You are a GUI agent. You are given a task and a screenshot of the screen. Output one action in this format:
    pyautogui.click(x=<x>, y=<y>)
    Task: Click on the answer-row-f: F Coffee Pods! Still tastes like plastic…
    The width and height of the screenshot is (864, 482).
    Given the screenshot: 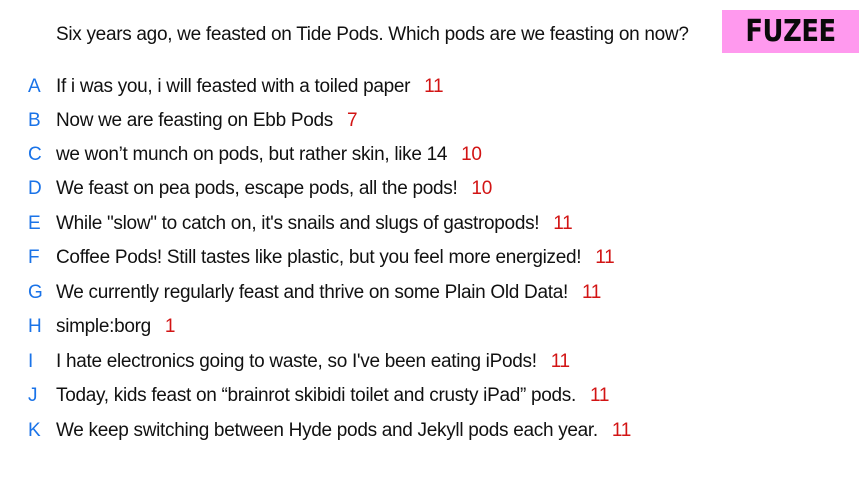 What is the action you would take?
    pyautogui.click(x=432, y=258)
    